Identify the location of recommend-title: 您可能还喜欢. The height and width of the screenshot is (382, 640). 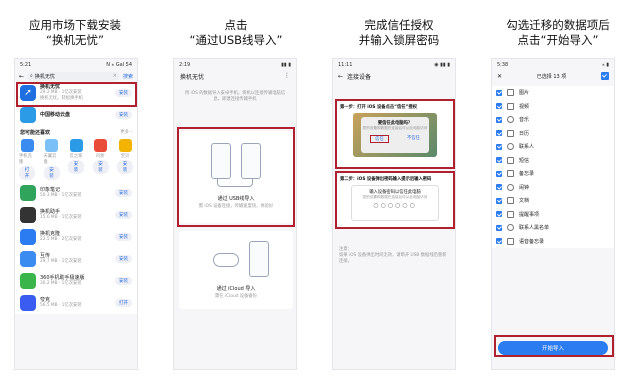
(35, 133).